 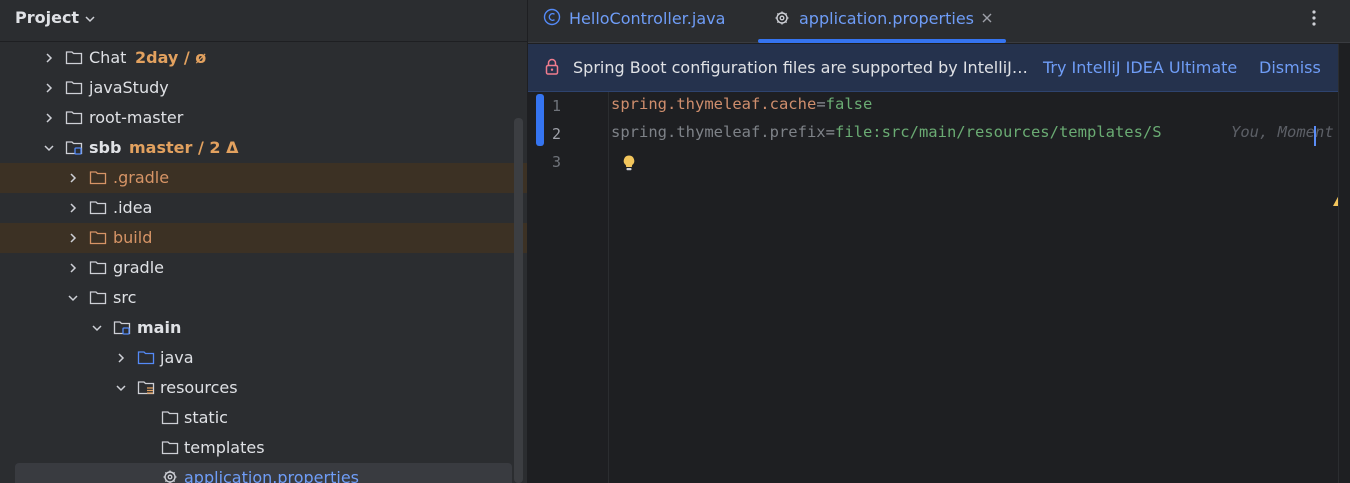 I want to click on code-line: spring.thymeleaf.cache=false, so click(x=741, y=109).